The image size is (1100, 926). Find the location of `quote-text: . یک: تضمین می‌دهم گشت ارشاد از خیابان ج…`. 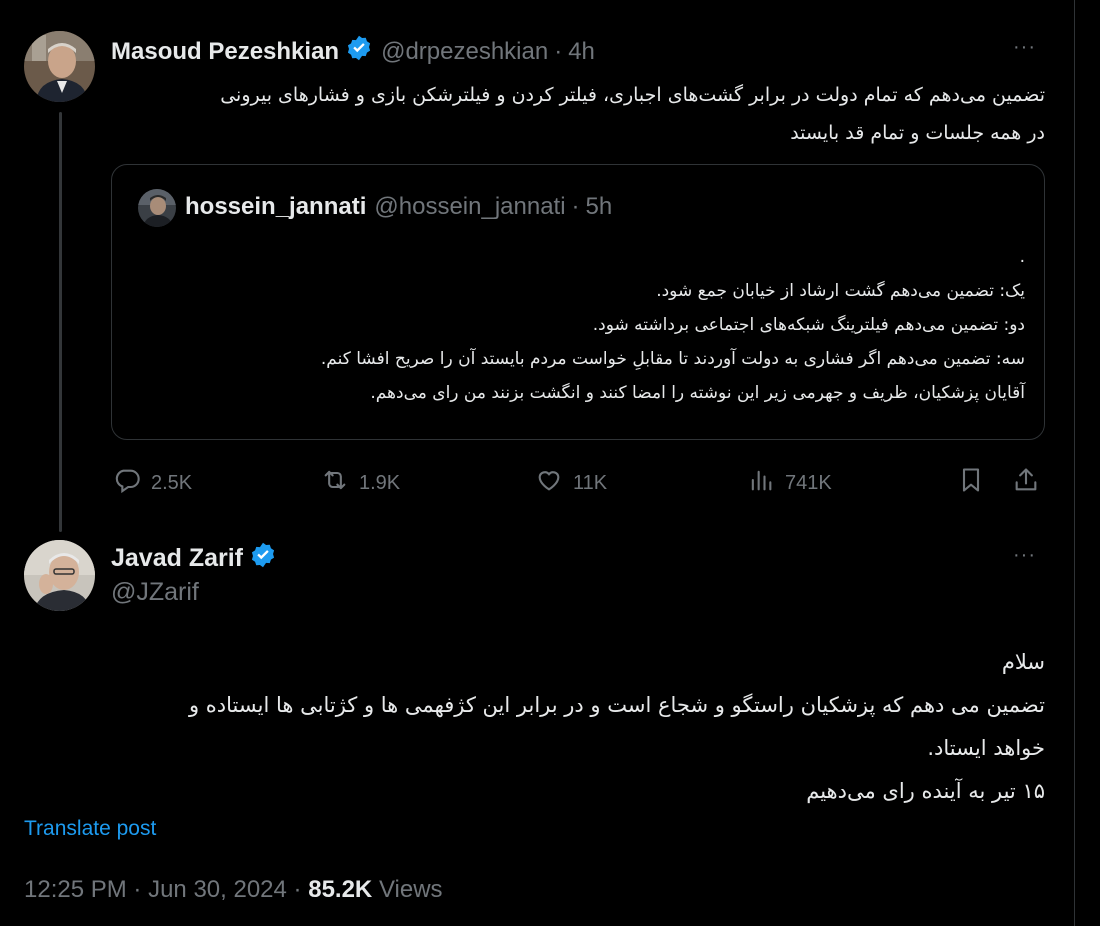

quote-text: . یک: تضمین می‌دهم گشت ارشاد از خیابان ج… is located at coordinates (577, 325).